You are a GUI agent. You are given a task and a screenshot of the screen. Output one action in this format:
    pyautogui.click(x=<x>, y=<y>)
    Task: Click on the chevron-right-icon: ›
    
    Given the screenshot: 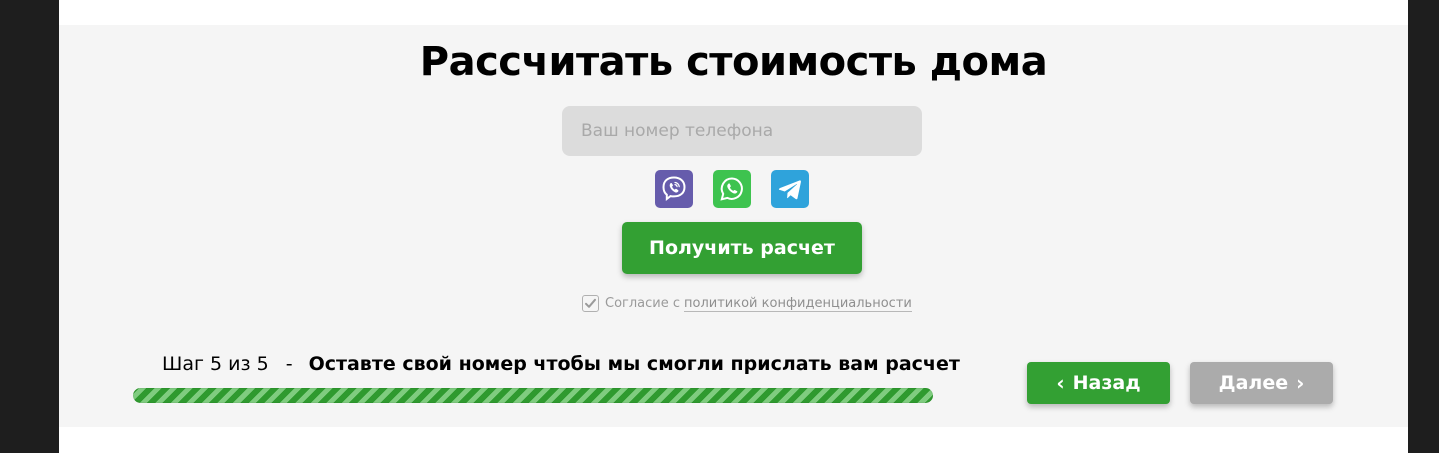 What is the action you would take?
    pyautogui.click(x=1300, y=383)
    